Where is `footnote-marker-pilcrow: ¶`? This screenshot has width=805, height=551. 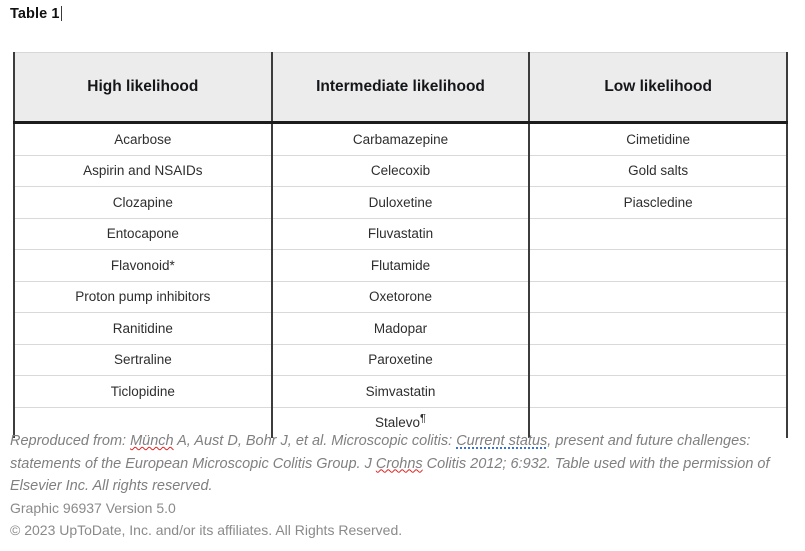
footnote-marker-pilcrow: ¶ is located at coordinates (423, 418).